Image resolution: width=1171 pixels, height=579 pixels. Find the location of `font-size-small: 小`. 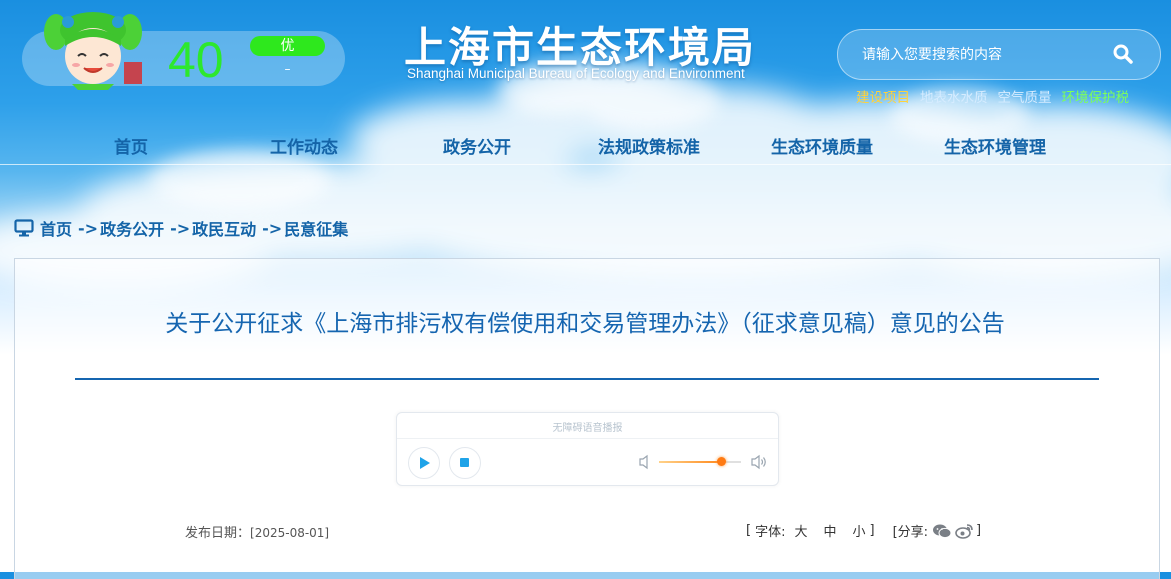

font-size-small: 小 is located at coordinates (859, 530).